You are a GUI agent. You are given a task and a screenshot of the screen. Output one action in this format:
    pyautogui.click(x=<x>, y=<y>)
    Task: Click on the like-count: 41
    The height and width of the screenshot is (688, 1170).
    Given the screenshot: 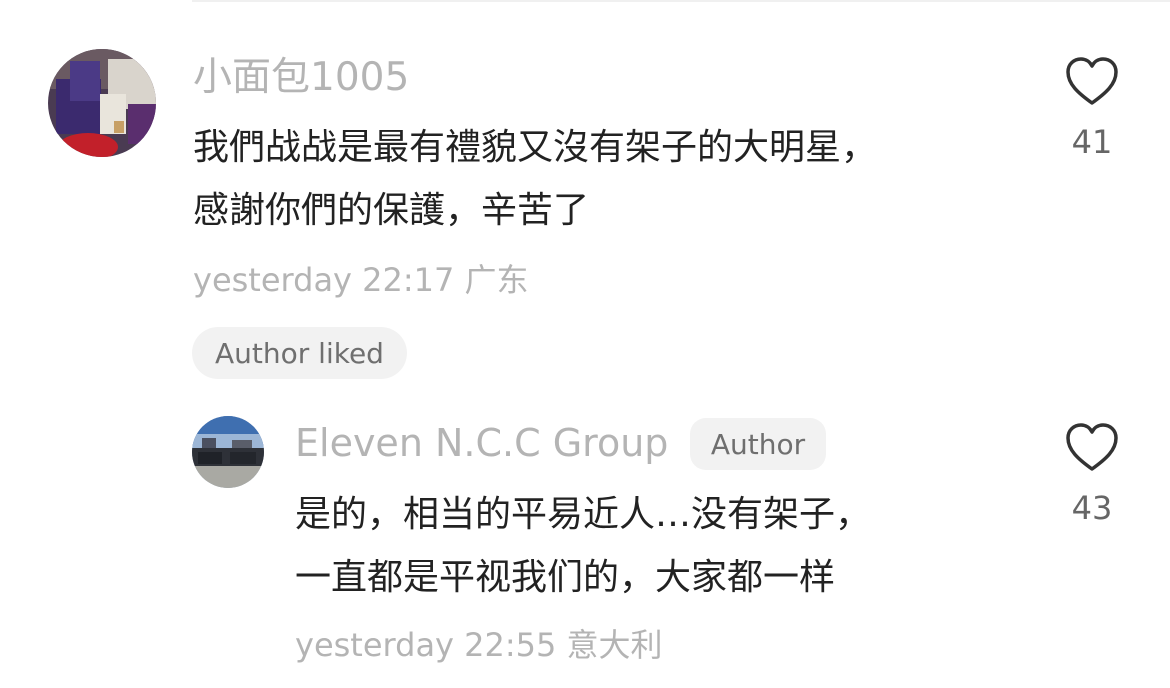 What is the action you would take?
    pyautogui.click(x=1092, y=142)
    